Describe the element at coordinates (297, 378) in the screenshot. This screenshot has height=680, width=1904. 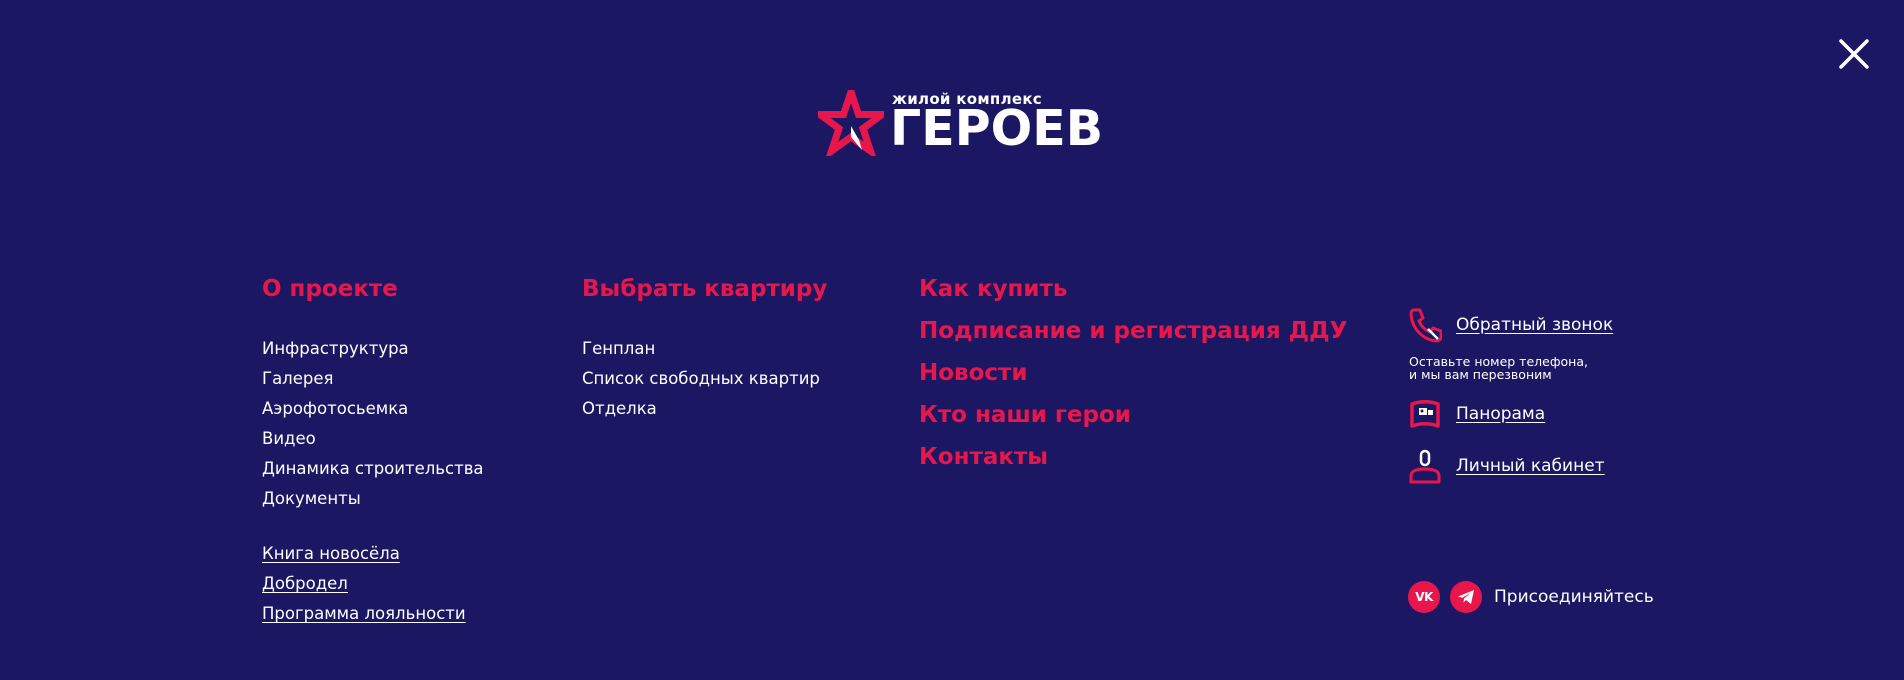
I see `gallery-link: Галерея` at that location.